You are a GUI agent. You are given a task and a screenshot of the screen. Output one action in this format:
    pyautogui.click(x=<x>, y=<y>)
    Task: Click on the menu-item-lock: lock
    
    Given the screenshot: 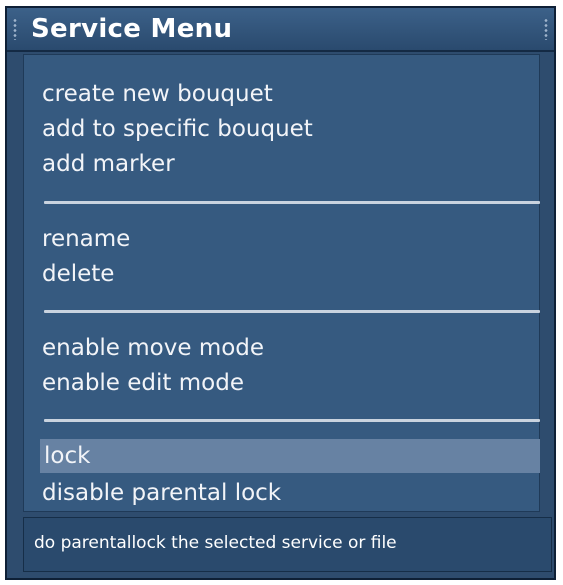 What is the action you would take?
    pyautogui.click(x=290, y=456)
    